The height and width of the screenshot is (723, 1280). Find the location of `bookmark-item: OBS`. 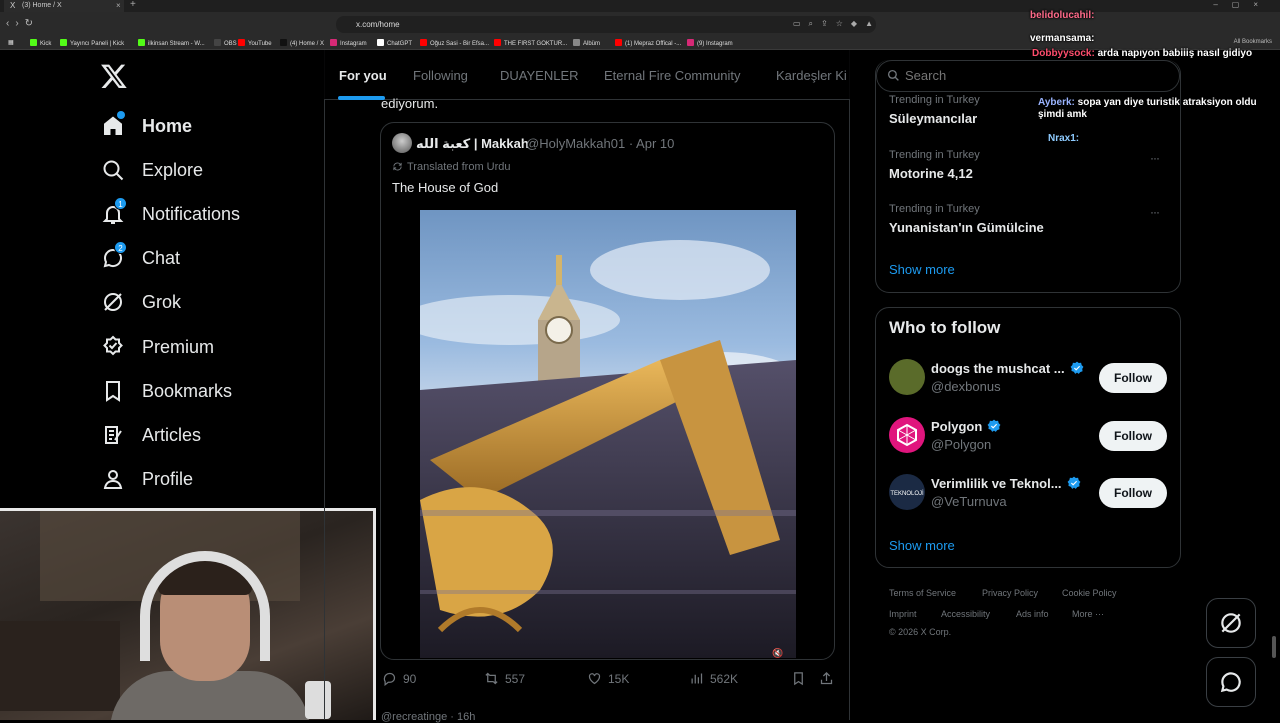

bookmark-item: OBS is located at coordinates (225, 43).